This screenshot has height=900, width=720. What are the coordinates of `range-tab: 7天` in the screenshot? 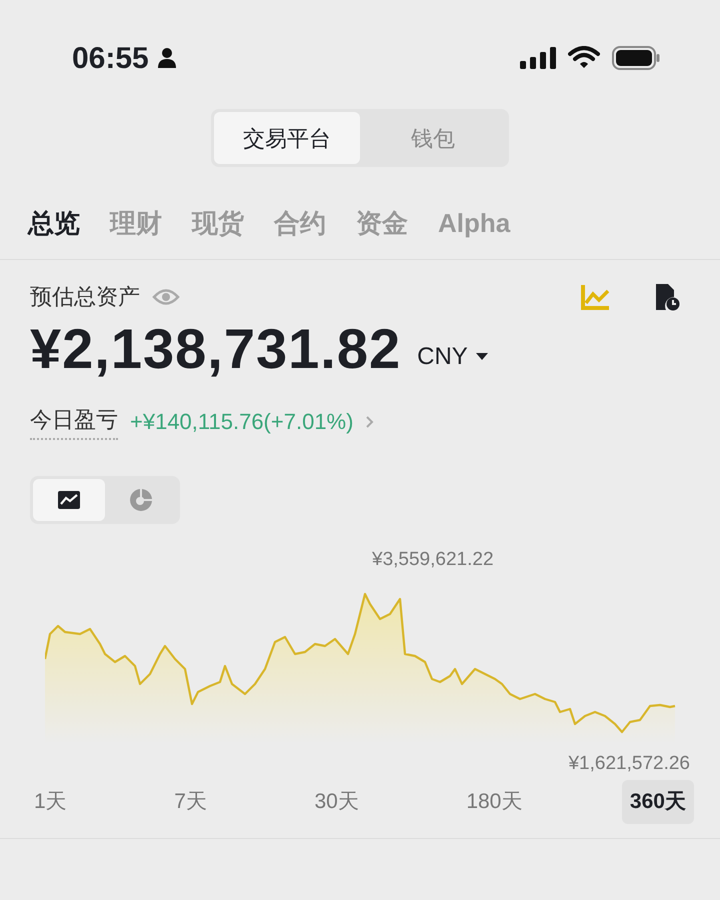 It's located at (190, 802).